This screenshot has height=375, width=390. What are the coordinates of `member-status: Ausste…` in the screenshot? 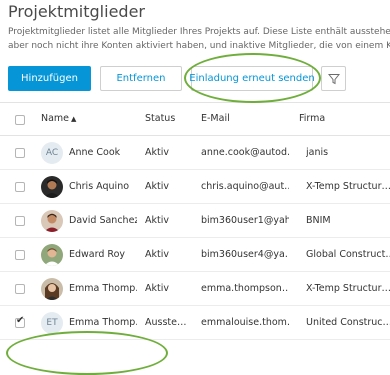 It's located at (166, 322).